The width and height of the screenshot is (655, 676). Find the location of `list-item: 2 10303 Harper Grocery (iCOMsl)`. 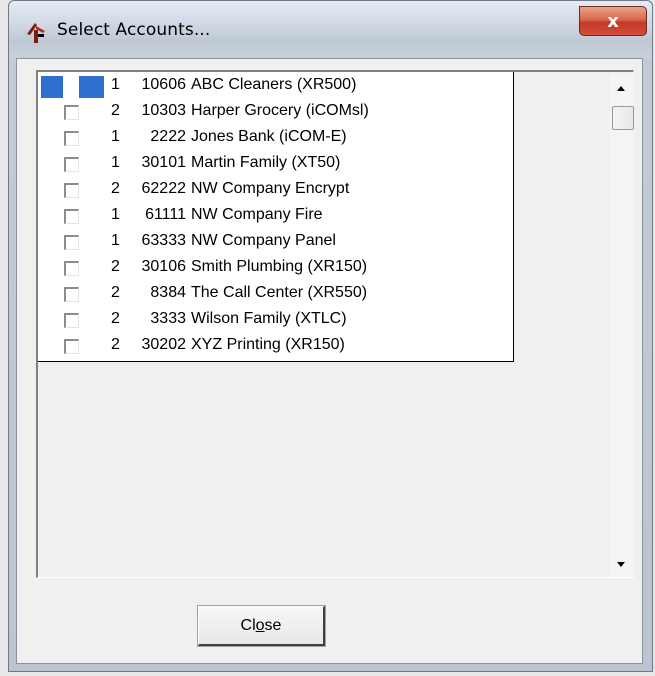

list-item: 2 10303 Harper Grocery (iCOMsl) is located at coordinates (275, 110).